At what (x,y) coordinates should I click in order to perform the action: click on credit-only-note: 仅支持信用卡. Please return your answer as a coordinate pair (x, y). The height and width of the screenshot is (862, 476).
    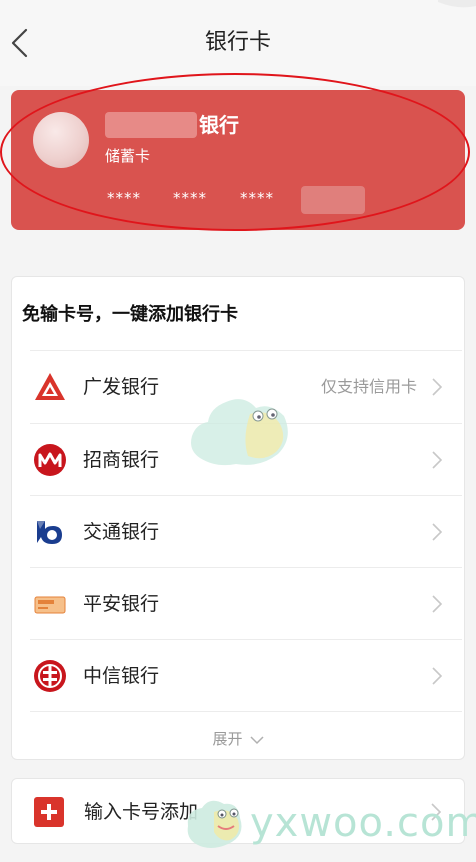
    Looking at the image, I should click on (368, 386).